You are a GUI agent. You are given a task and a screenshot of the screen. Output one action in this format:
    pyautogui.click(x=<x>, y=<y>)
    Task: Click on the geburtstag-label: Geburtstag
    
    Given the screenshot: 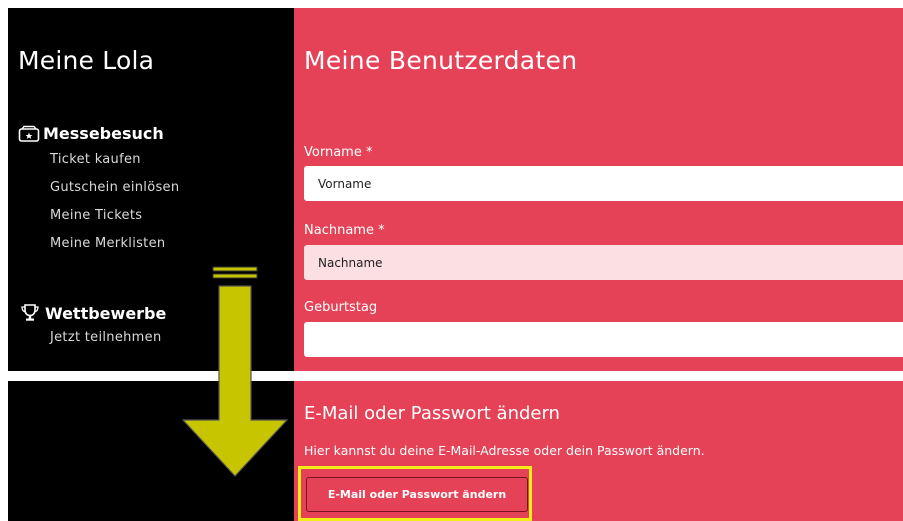 What is the action you would take?
    pyautogui.click(x=341, y=307)
    